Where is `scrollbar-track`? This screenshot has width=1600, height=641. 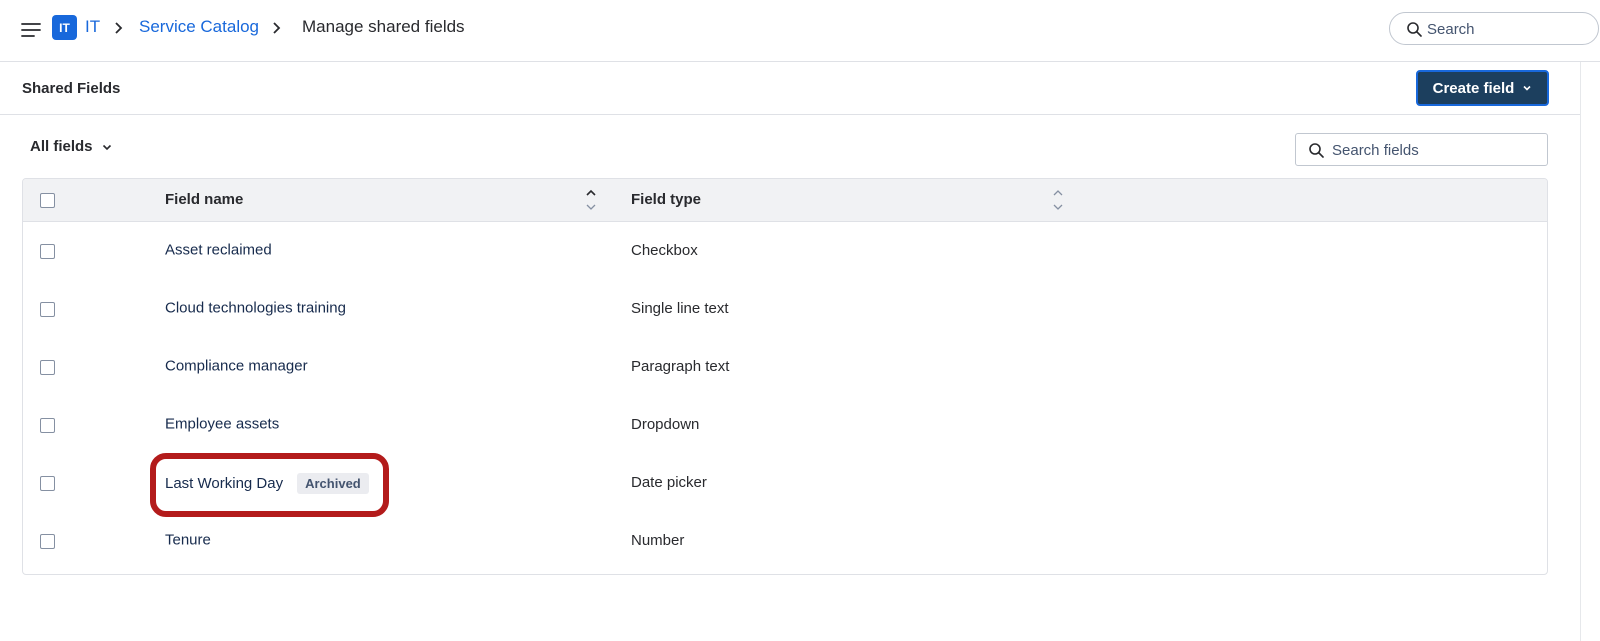
scrollbar-track is located at coordinates (1590, 351).